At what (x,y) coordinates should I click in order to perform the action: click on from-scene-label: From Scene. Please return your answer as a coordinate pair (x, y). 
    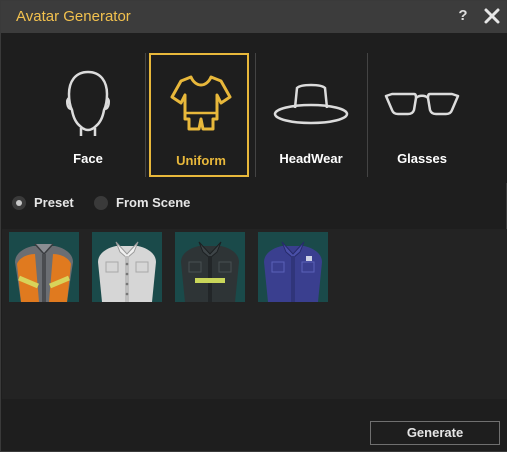
    Looking at the image, I should click on (153, 202).